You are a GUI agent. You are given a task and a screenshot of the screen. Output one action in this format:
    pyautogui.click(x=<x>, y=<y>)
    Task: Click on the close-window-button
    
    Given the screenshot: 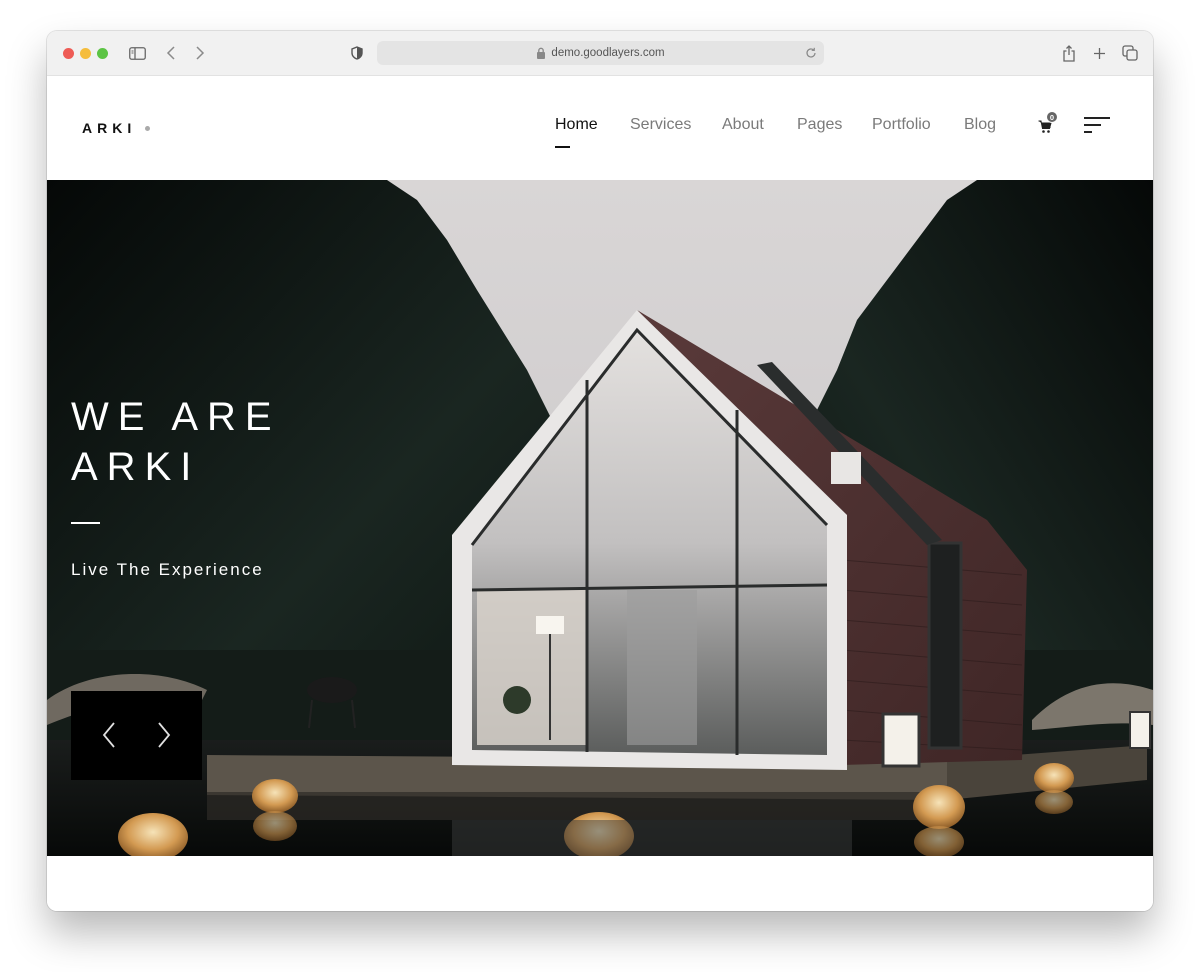 What is the action you would take?
    pyautogui.click(x=68, y=53)
    